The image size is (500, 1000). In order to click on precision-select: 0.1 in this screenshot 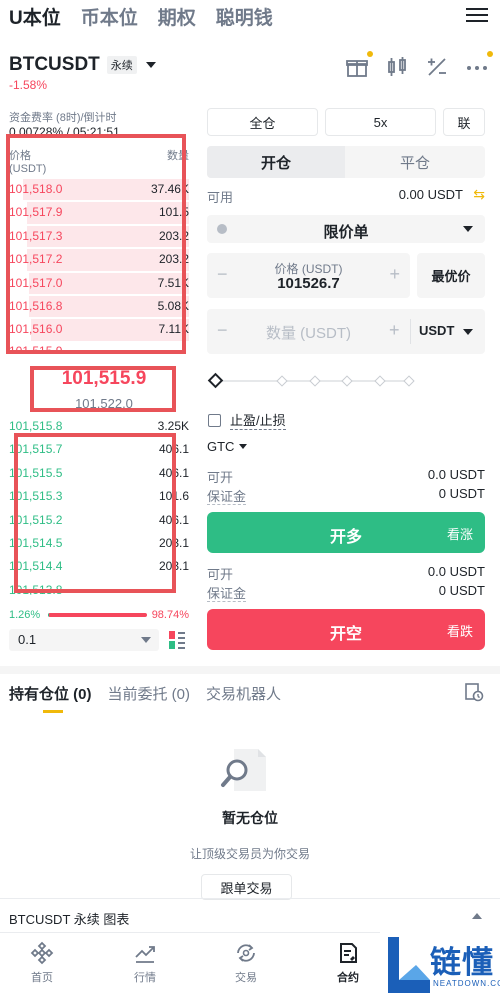, I will do `click(84, 640)`.